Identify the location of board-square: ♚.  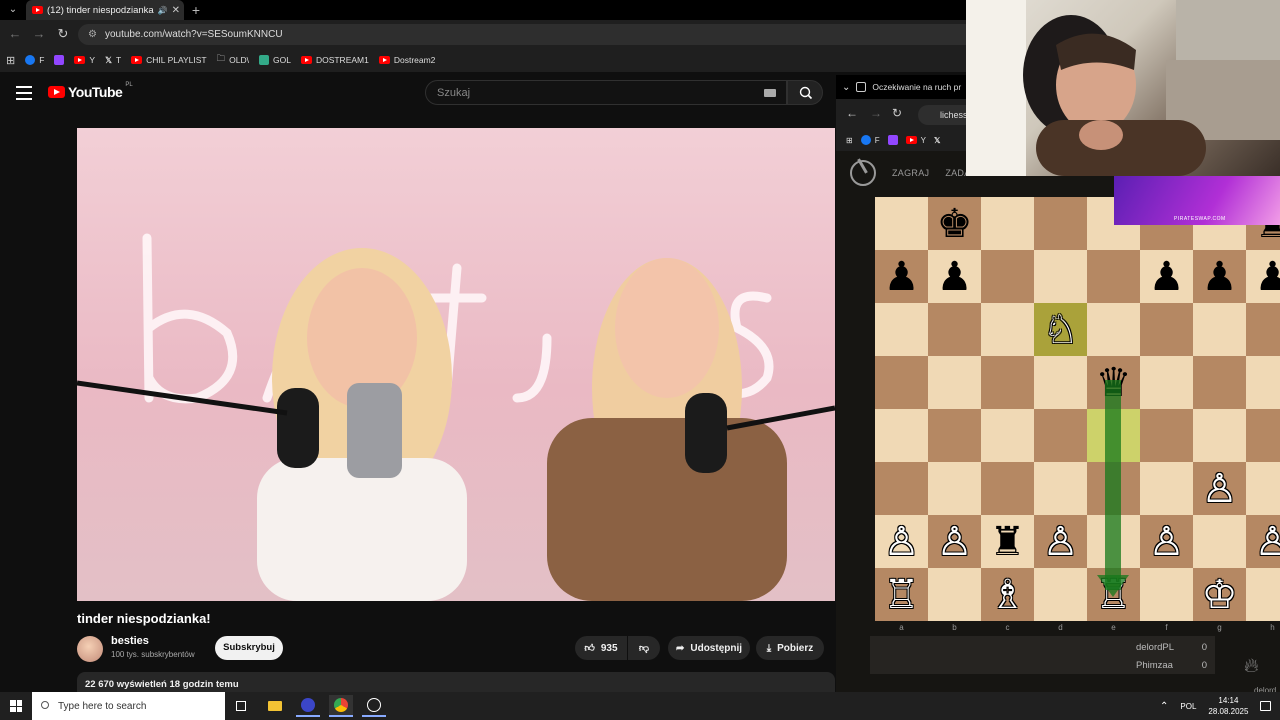
(954, 223).